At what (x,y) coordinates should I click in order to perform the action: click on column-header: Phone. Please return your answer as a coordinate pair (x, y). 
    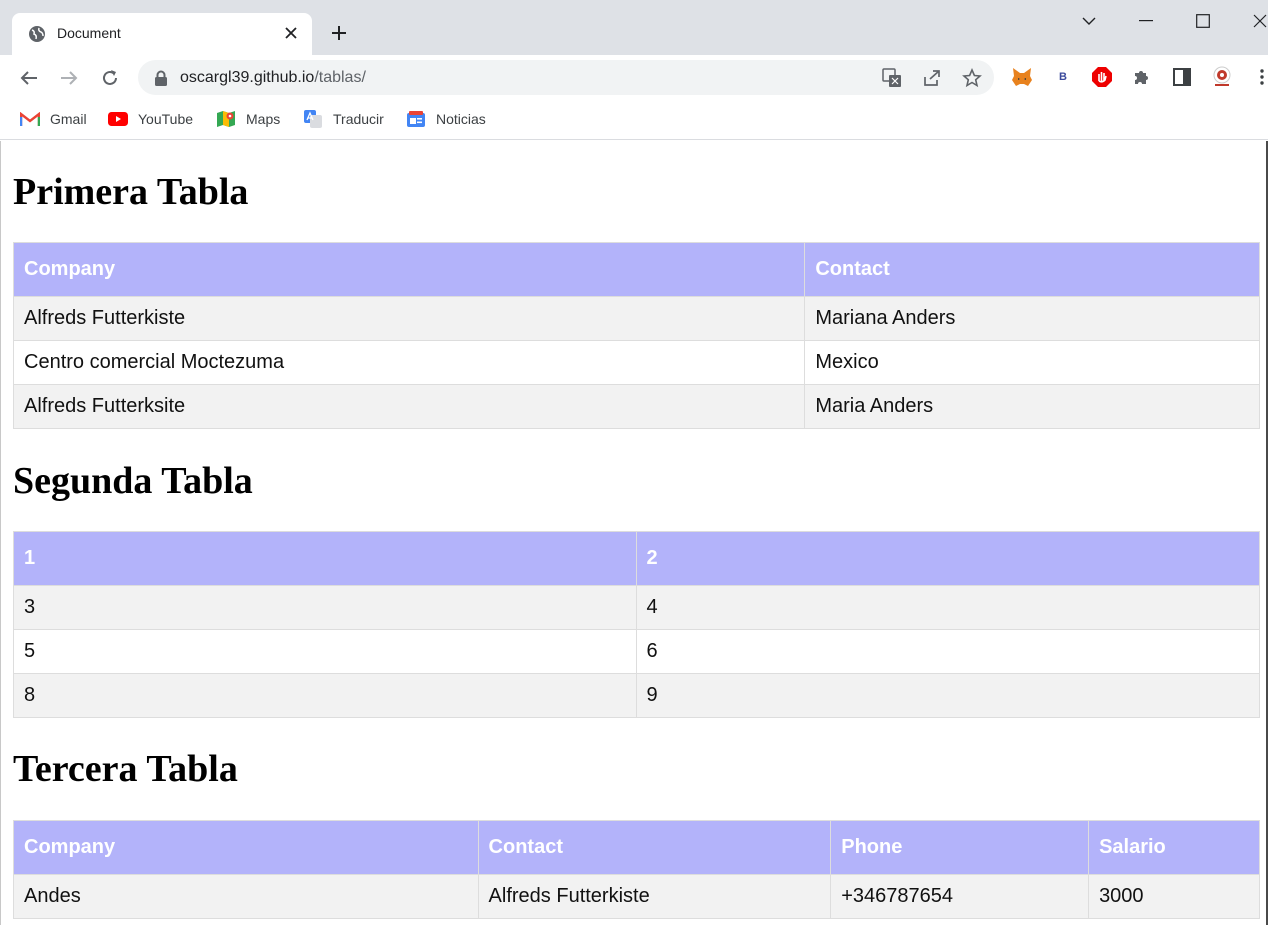
    Looking at the image, I should click on (960, 847).